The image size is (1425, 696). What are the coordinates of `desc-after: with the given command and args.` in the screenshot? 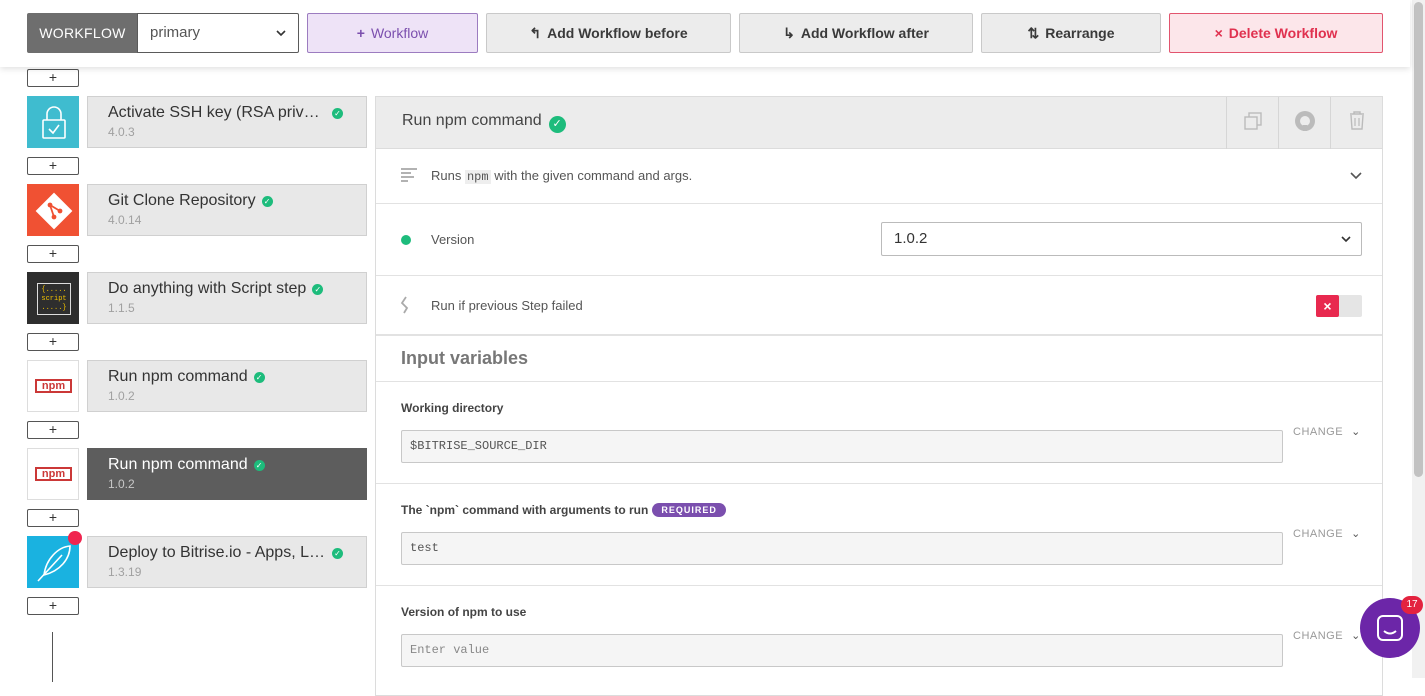 It's located at (593, 175).